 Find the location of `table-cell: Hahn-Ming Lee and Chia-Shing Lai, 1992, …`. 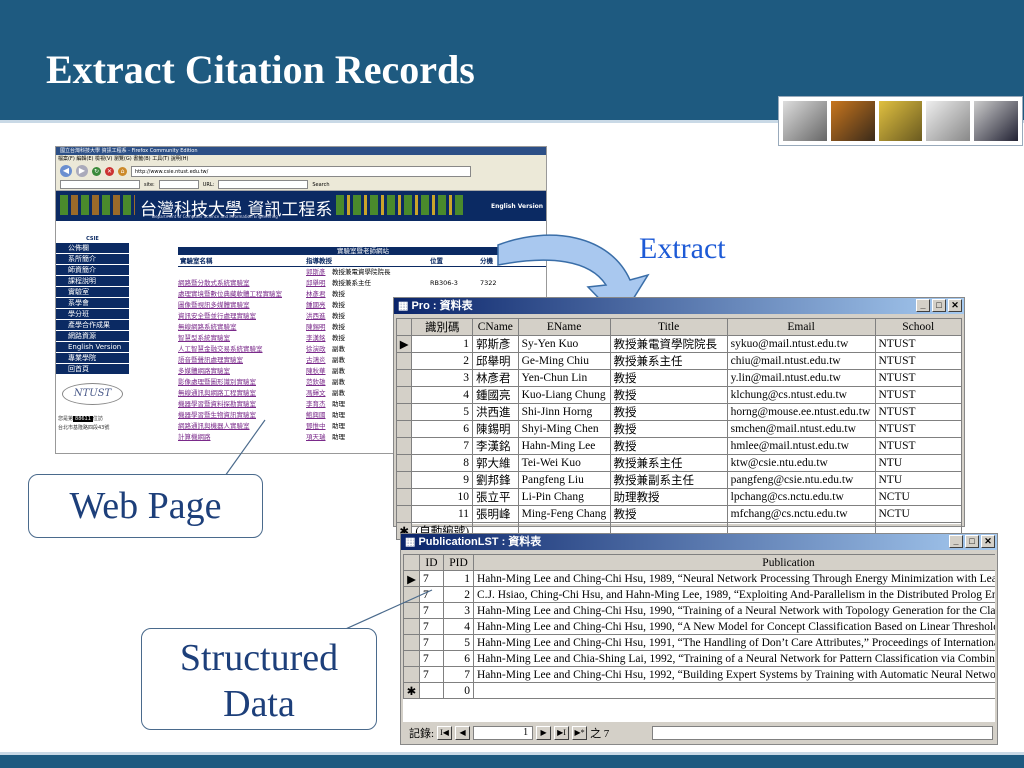

table-cell: Hahn-Ming Lee and Chia-Shing Lai, 1992, … is located at coordinates (734, 658).